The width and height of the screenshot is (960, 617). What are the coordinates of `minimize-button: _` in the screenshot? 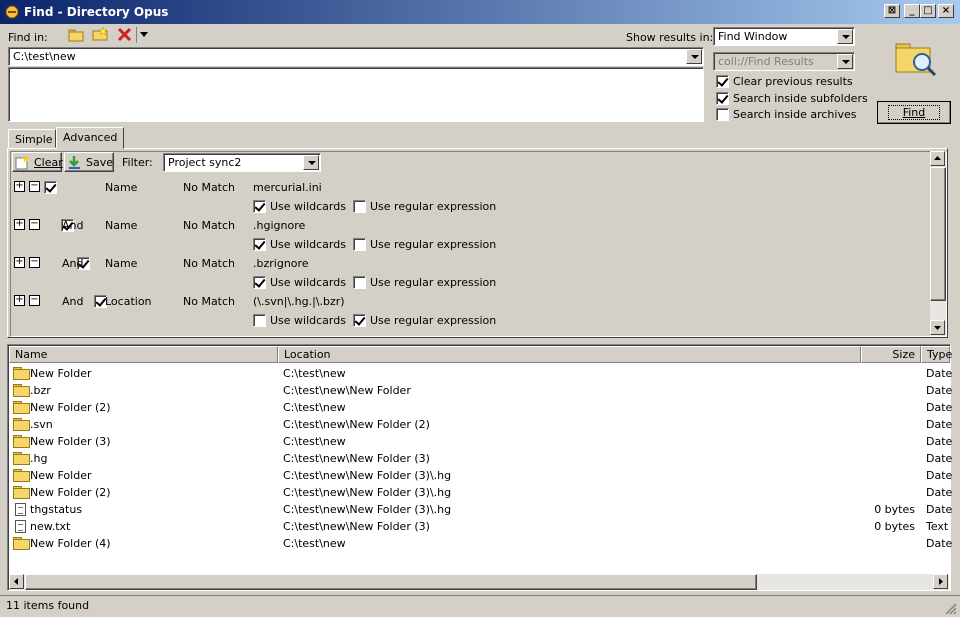 It's located at (912, 11).